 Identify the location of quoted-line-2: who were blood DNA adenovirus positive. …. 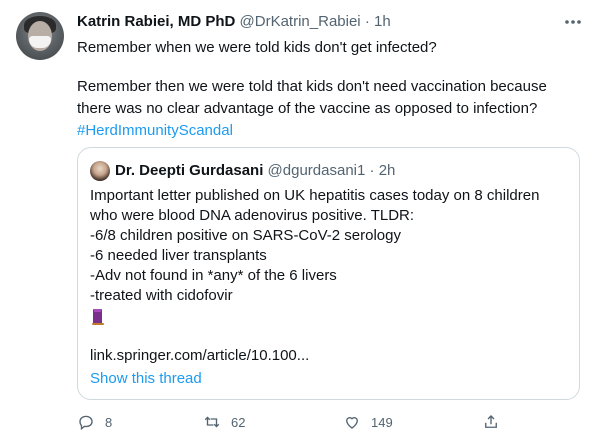
(252, 215).